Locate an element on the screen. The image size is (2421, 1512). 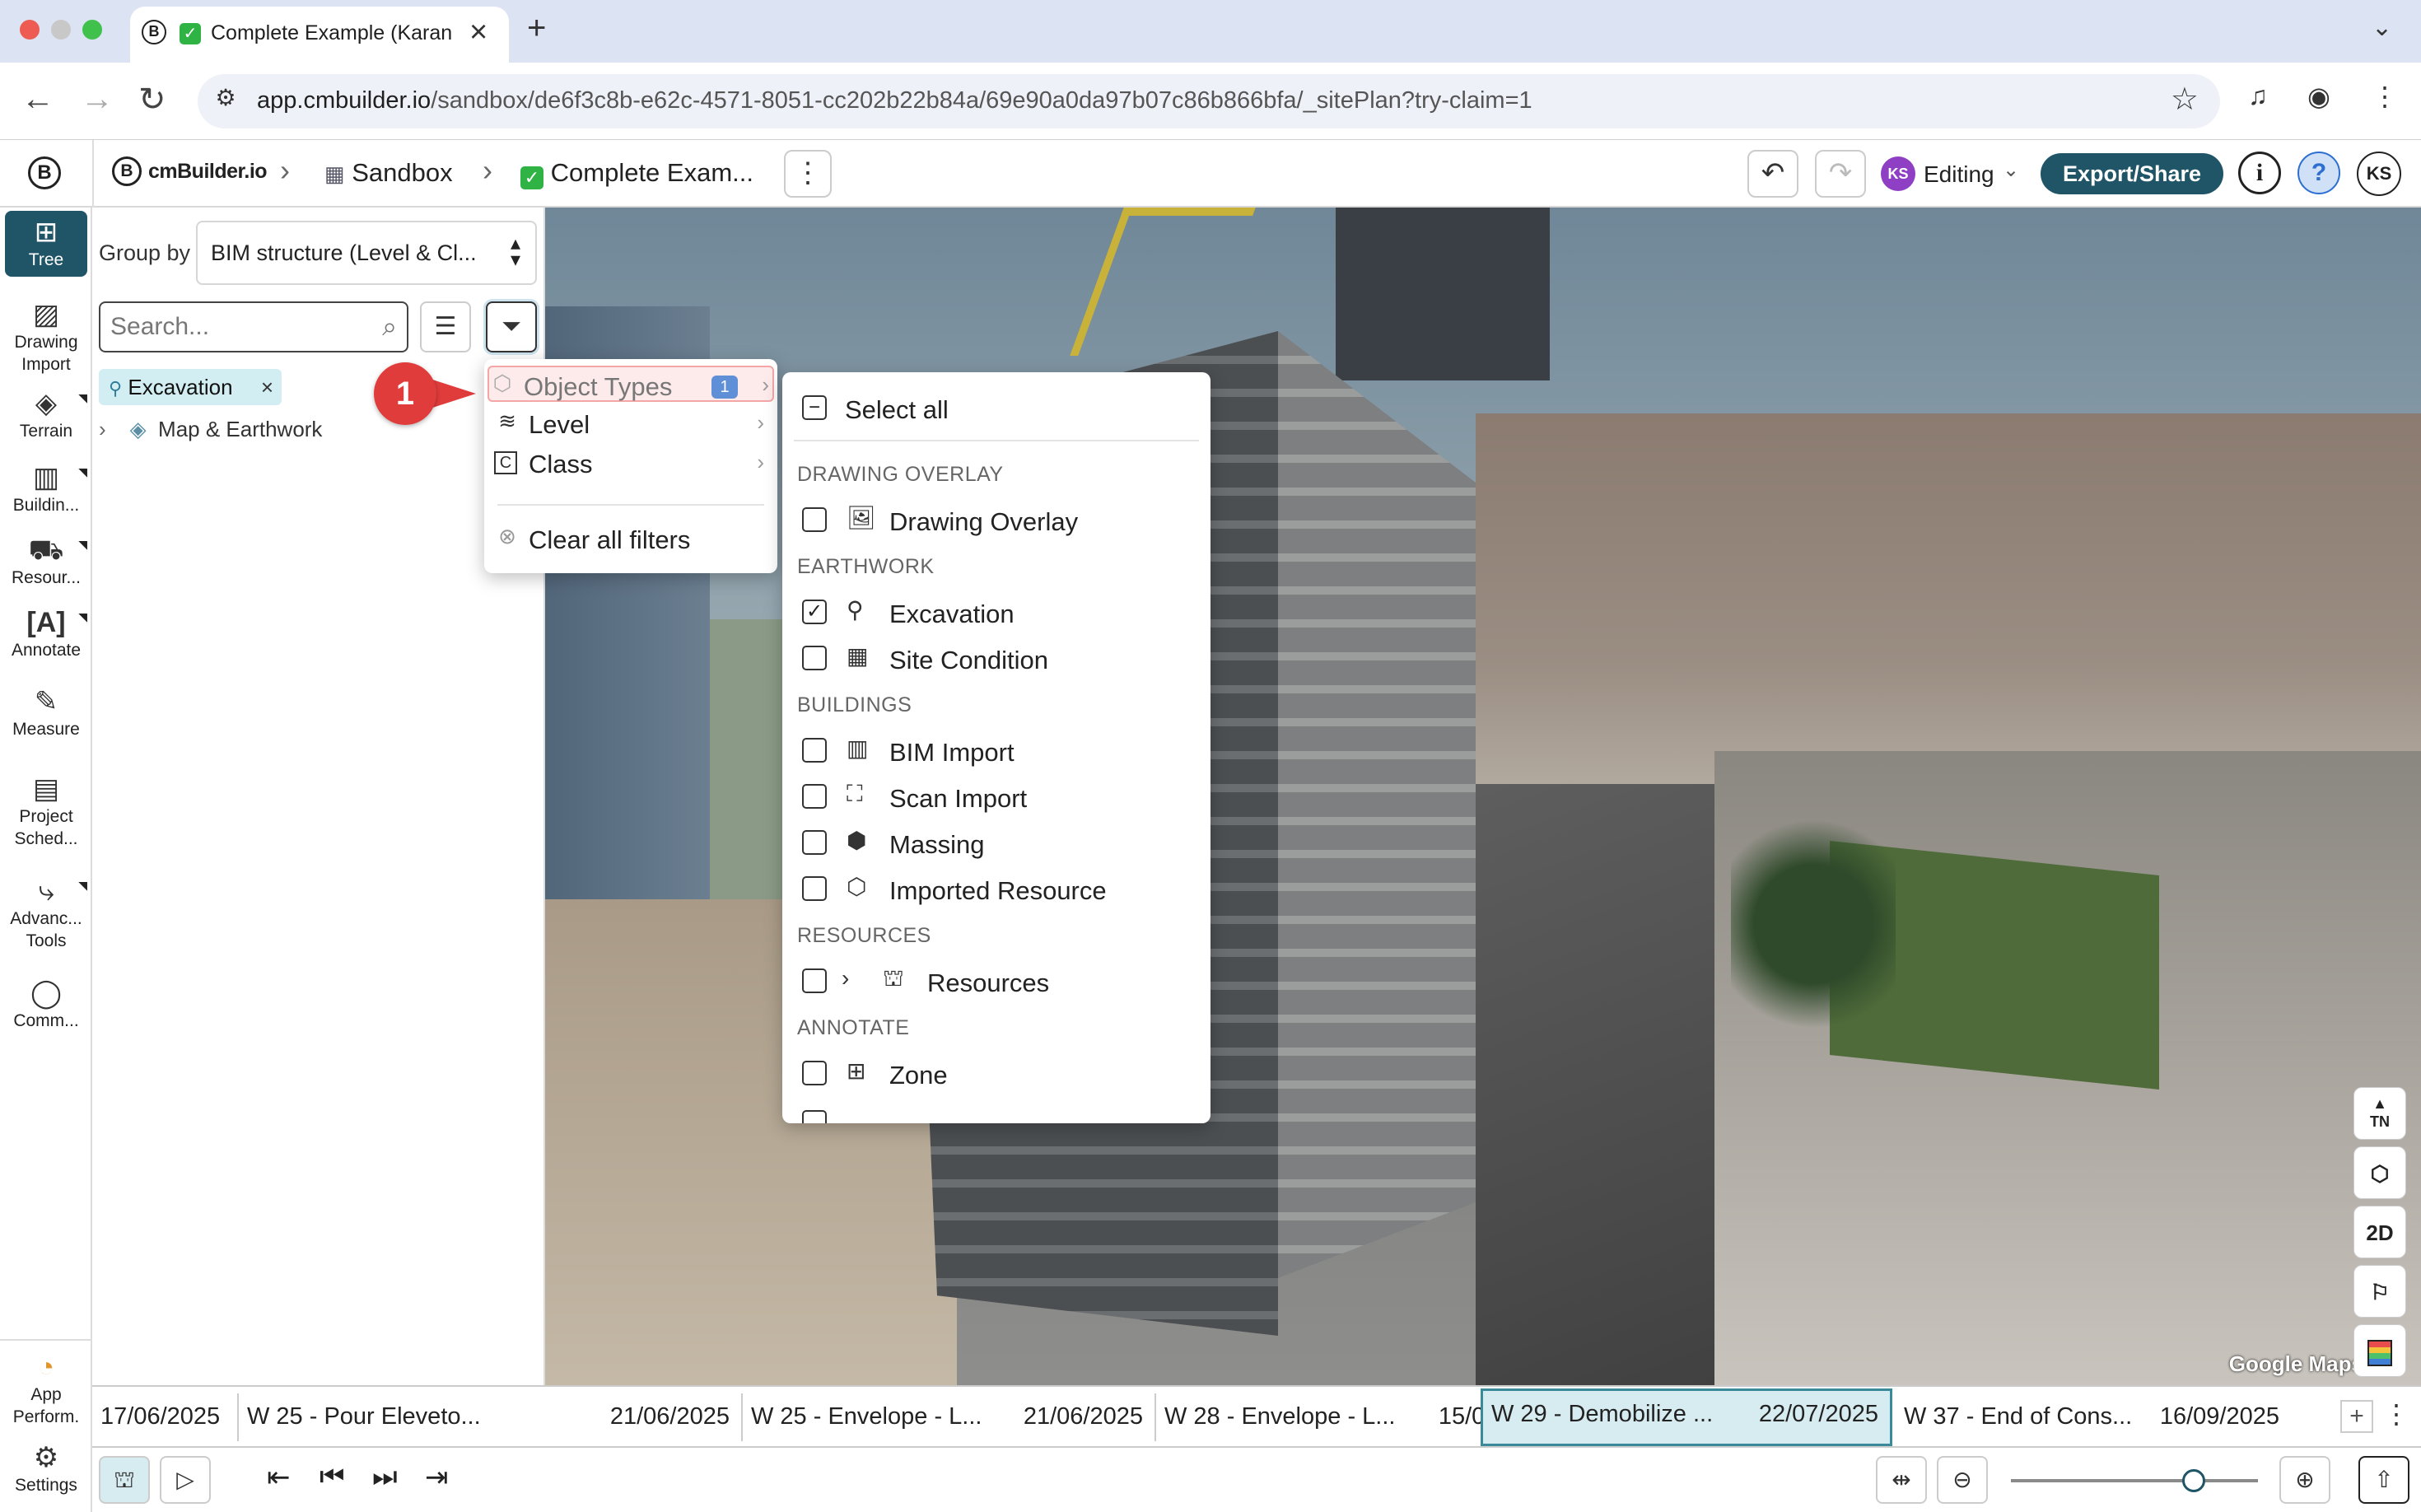
info-icon: i is located at coordinates (2259, 173).